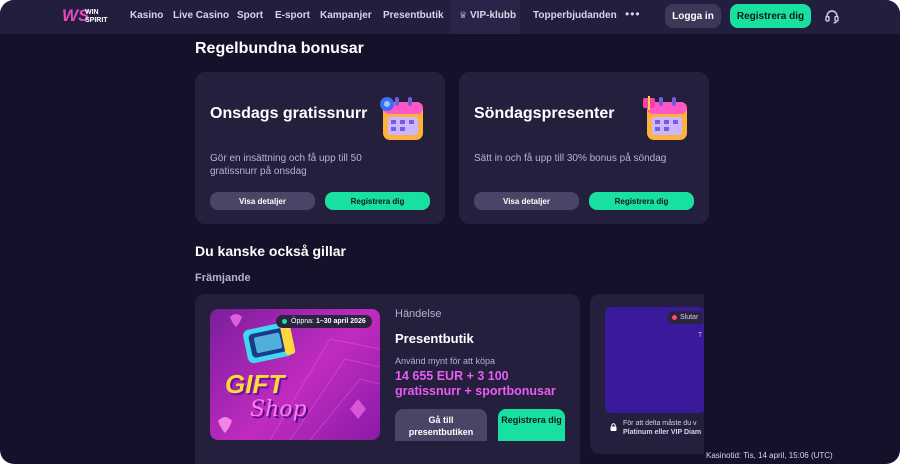 This screenshot has width=900, height=464. What do you see at coordinates (413, 15) in the screenshot?
I see `nav-presentbutik: Presentbutik` at bounding box center [413, 15].